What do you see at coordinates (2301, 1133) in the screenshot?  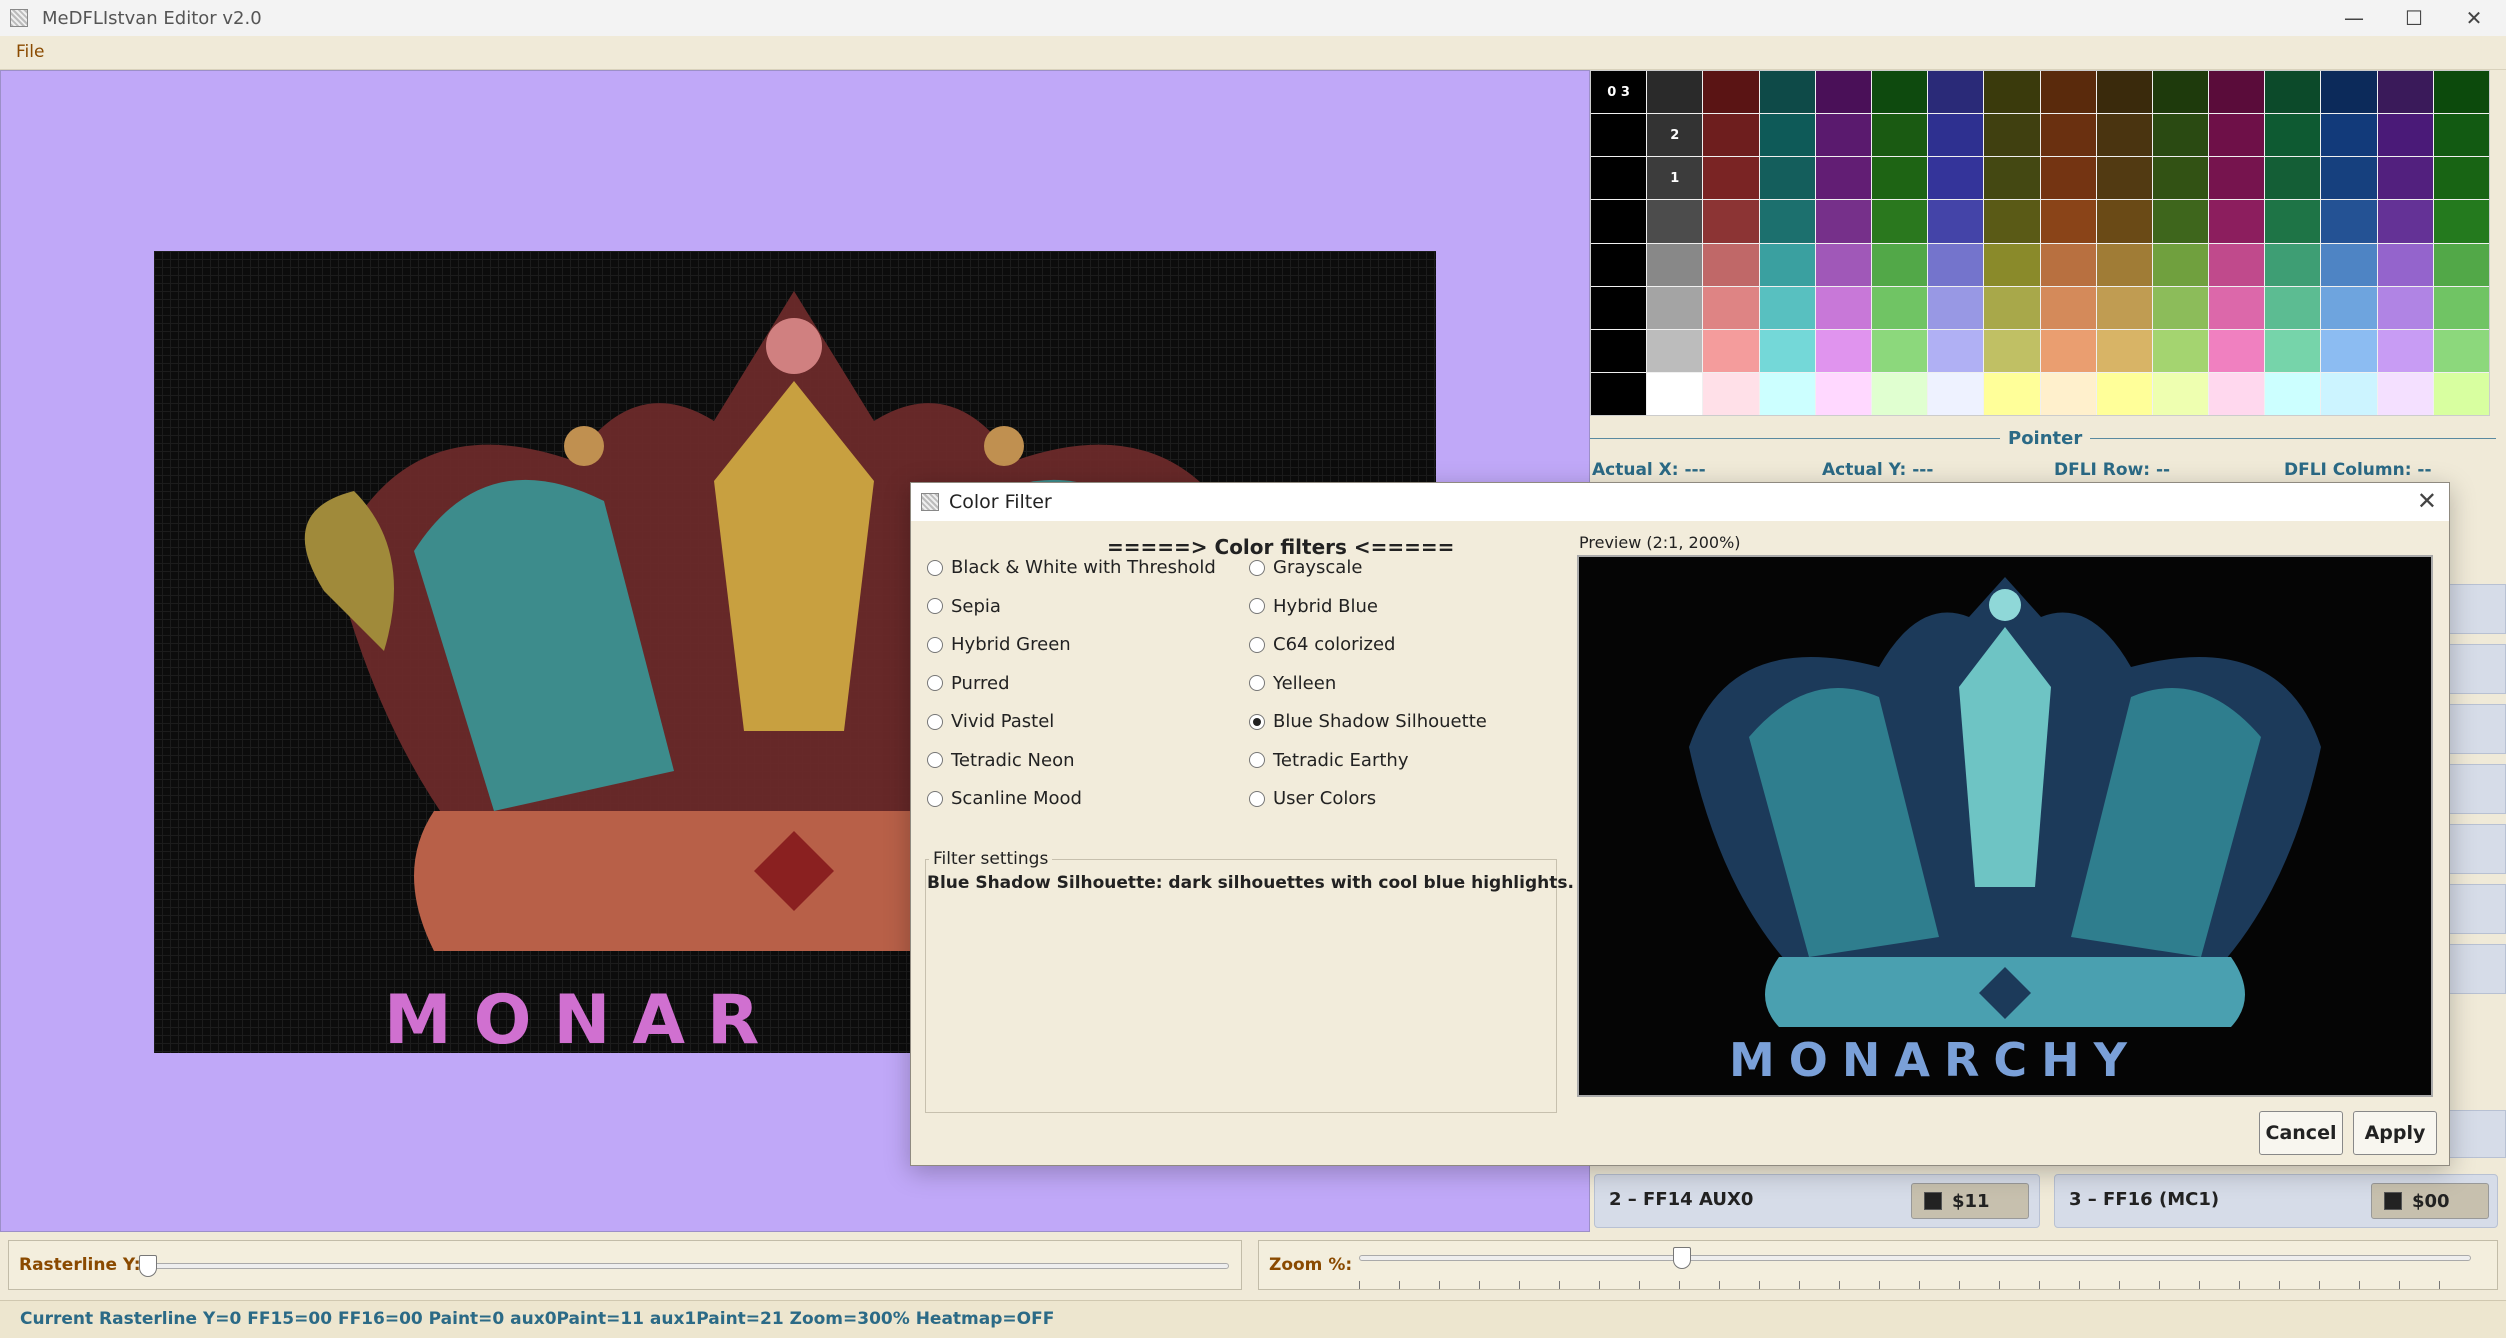 I see `cancel-button: Cancel` at bounding box center [2301, 1133].